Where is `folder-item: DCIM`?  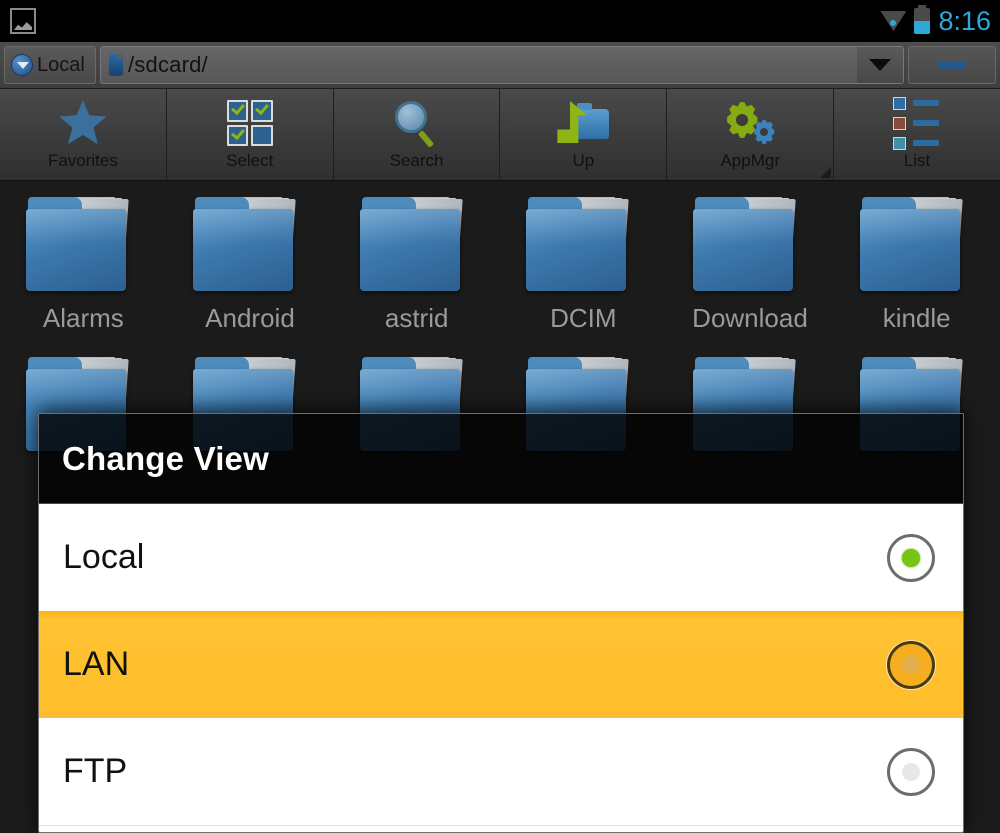
folder-item: DCIM is located at coordinates (583, 261).